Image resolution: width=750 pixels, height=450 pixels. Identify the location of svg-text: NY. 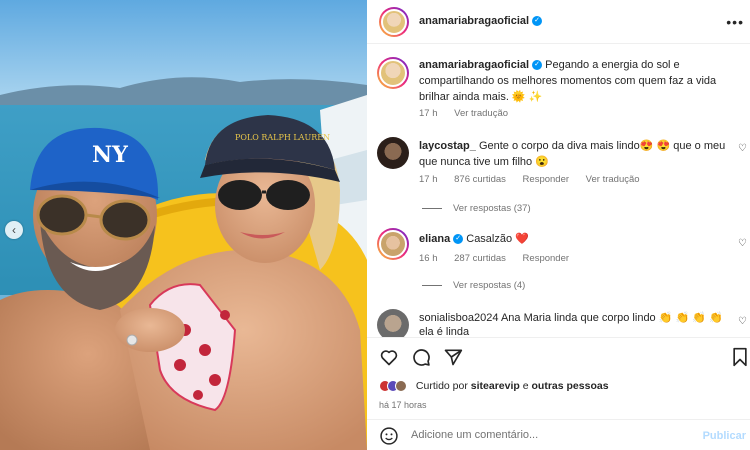
(110, 155).